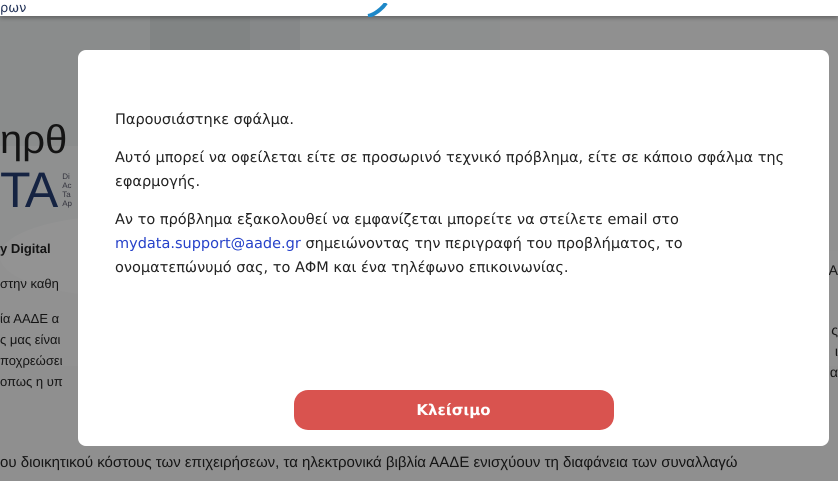 Image resolution: width=838 pixels, height=481 pixels. Describe the element at coordinates (29, 284) in the screenshot. I see `paragraph-line: στην καθη` at that location.